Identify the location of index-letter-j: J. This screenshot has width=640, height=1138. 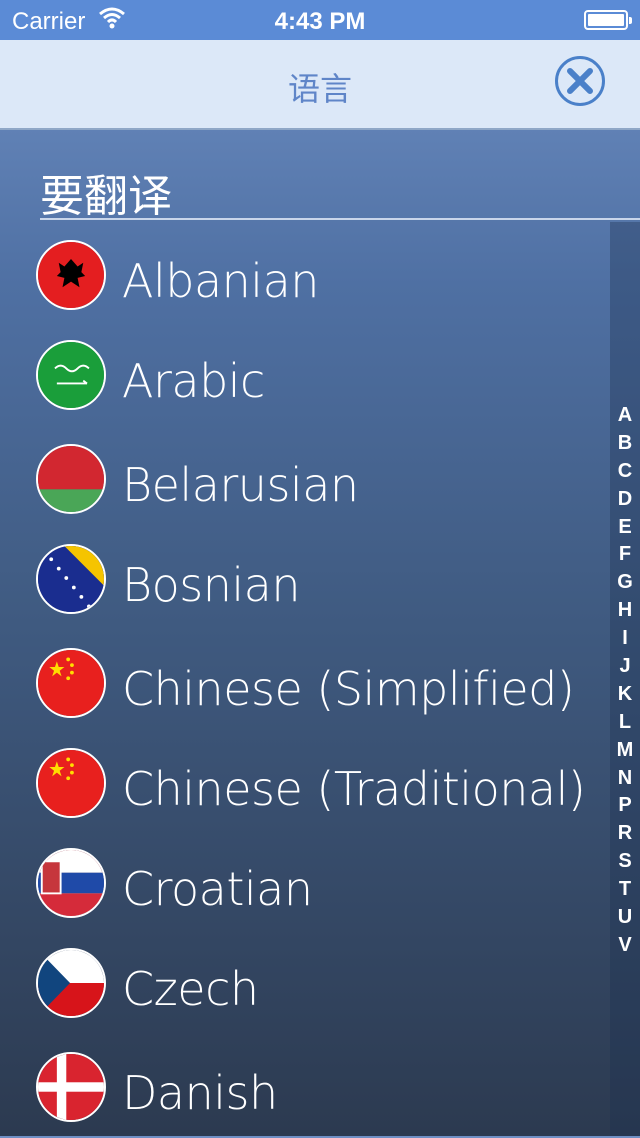
(625, 667).